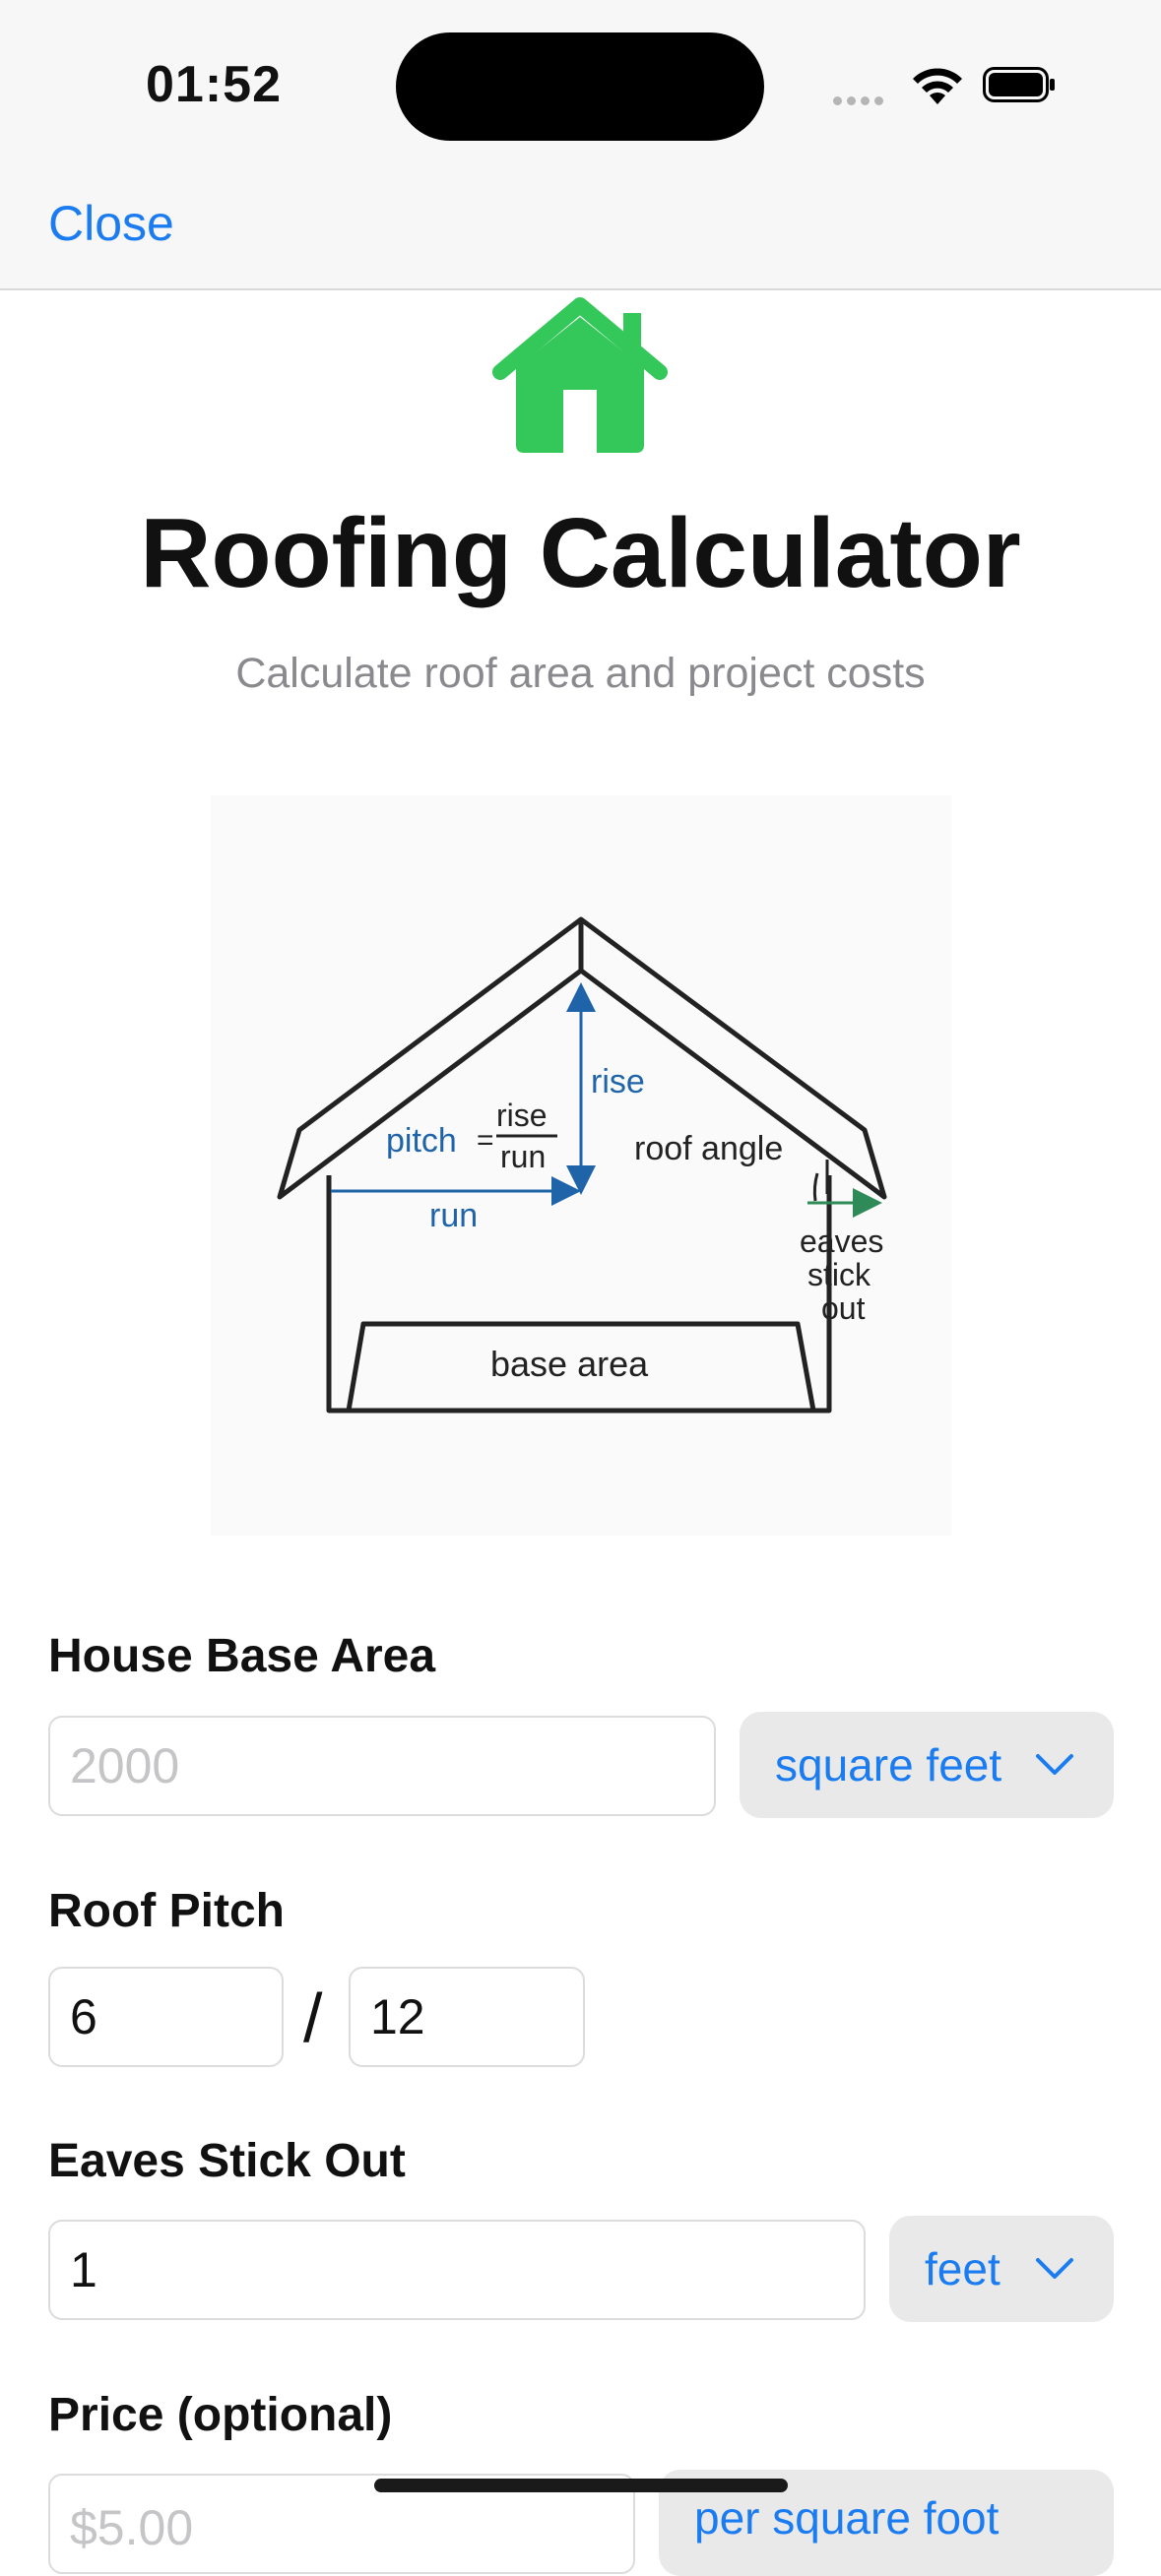  Describe the element at coordinates (839, 1274) in the screenshot. I see `eaves-label-line2: stick` at that location.